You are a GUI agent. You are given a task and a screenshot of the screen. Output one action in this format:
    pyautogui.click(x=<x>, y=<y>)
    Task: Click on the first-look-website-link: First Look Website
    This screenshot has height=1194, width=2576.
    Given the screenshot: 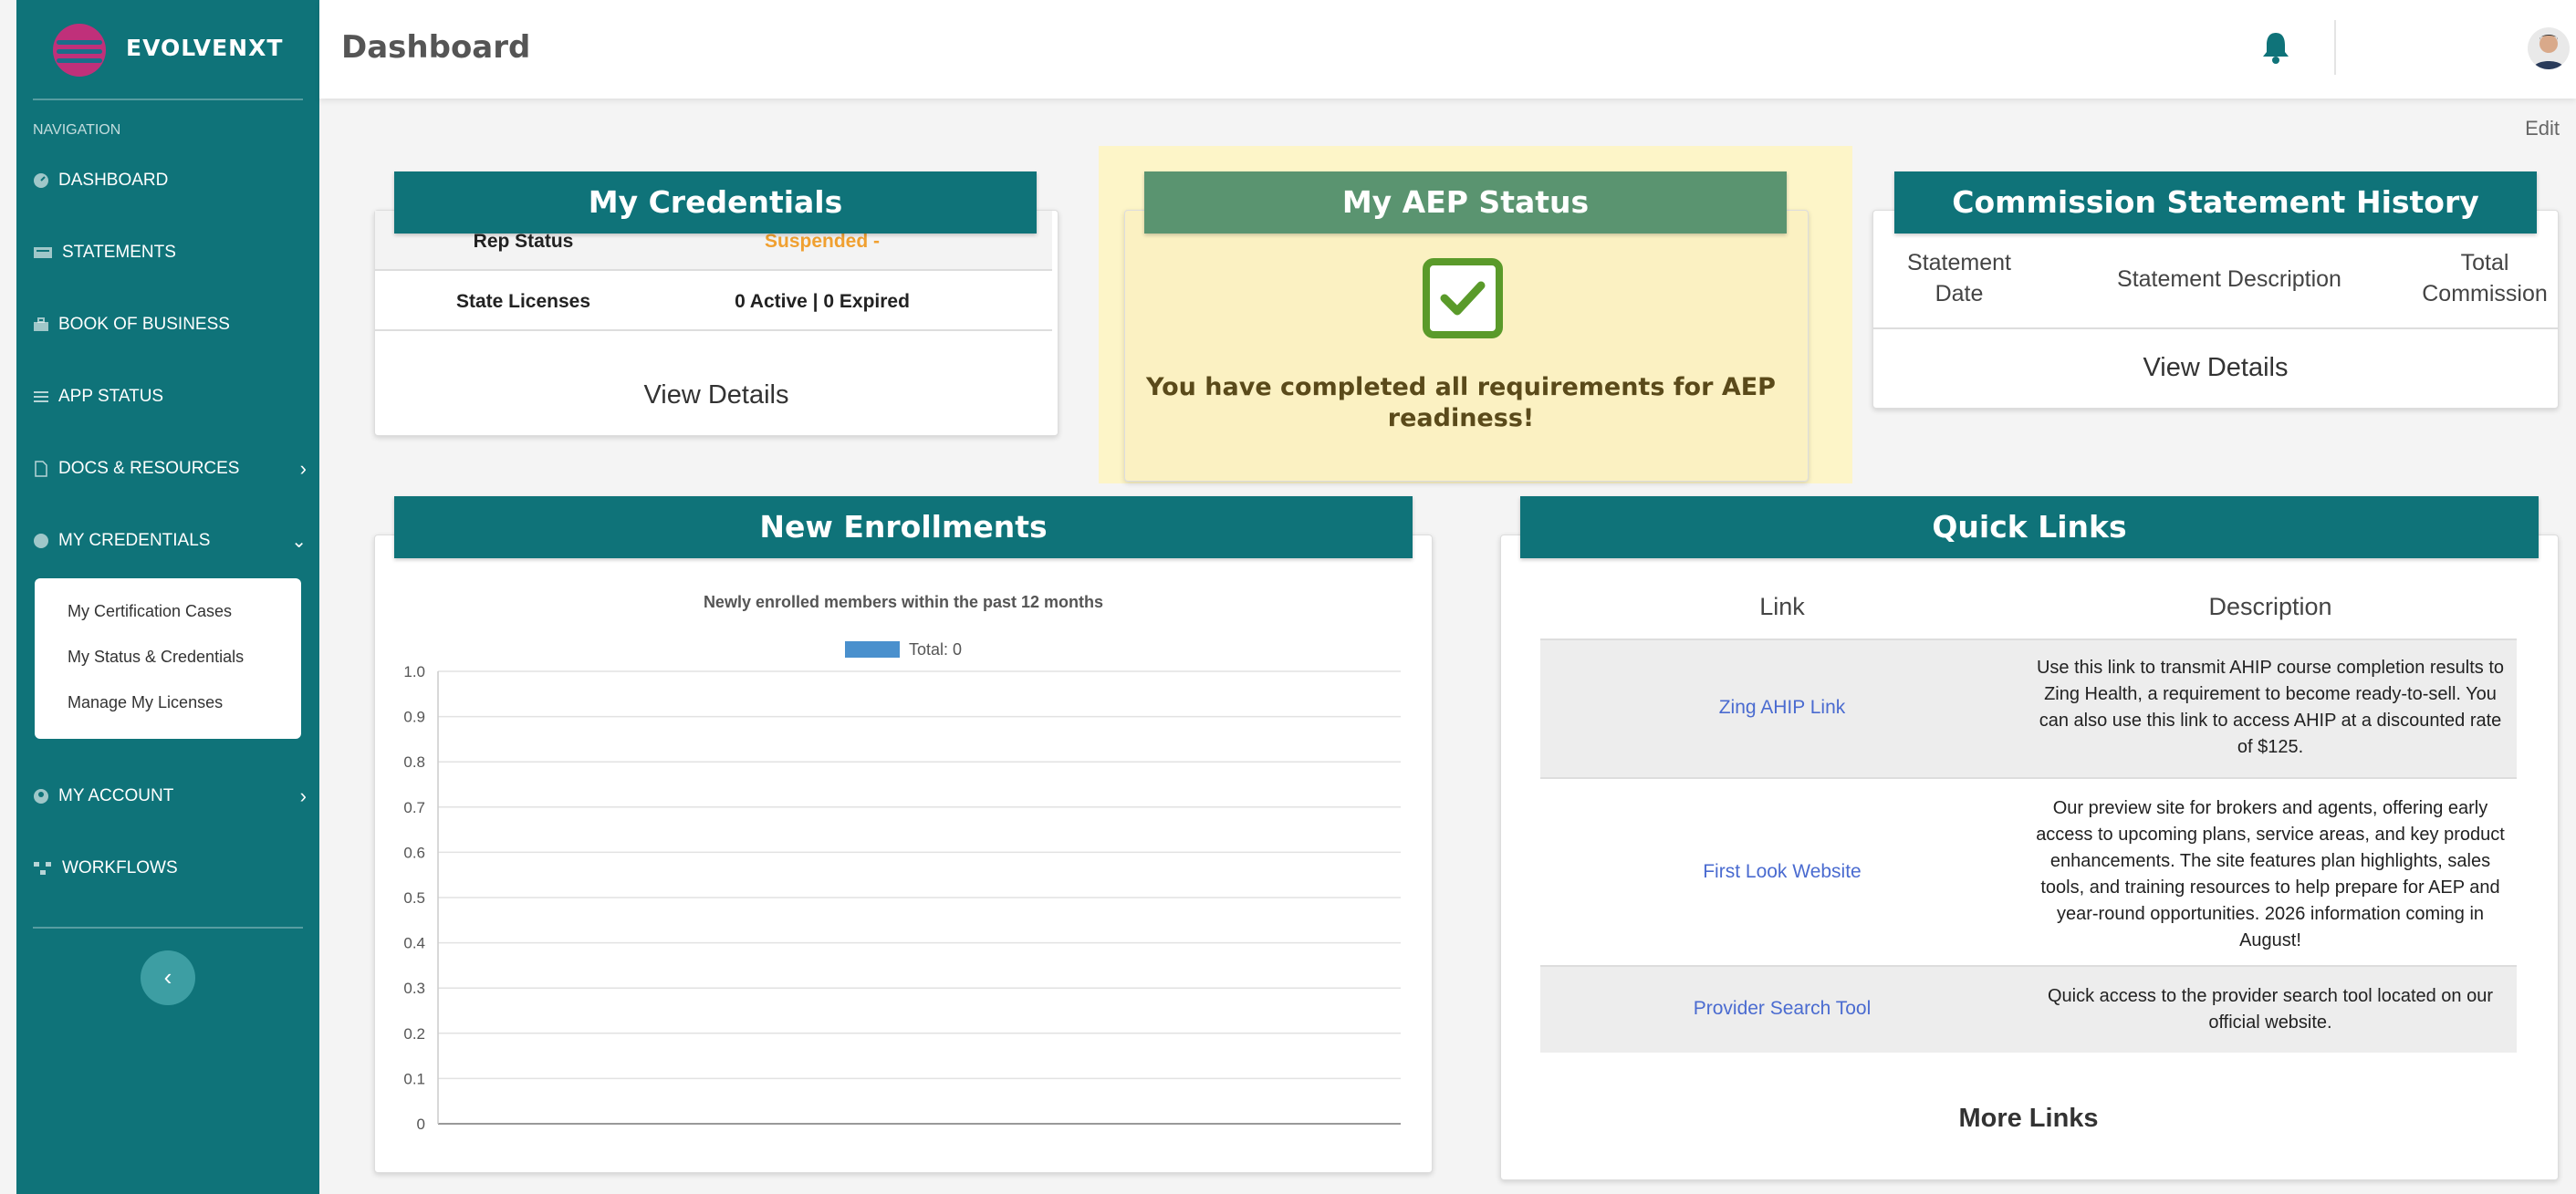 What is the action you would take?
    pyautogui.click(x=1782, y=872)
    